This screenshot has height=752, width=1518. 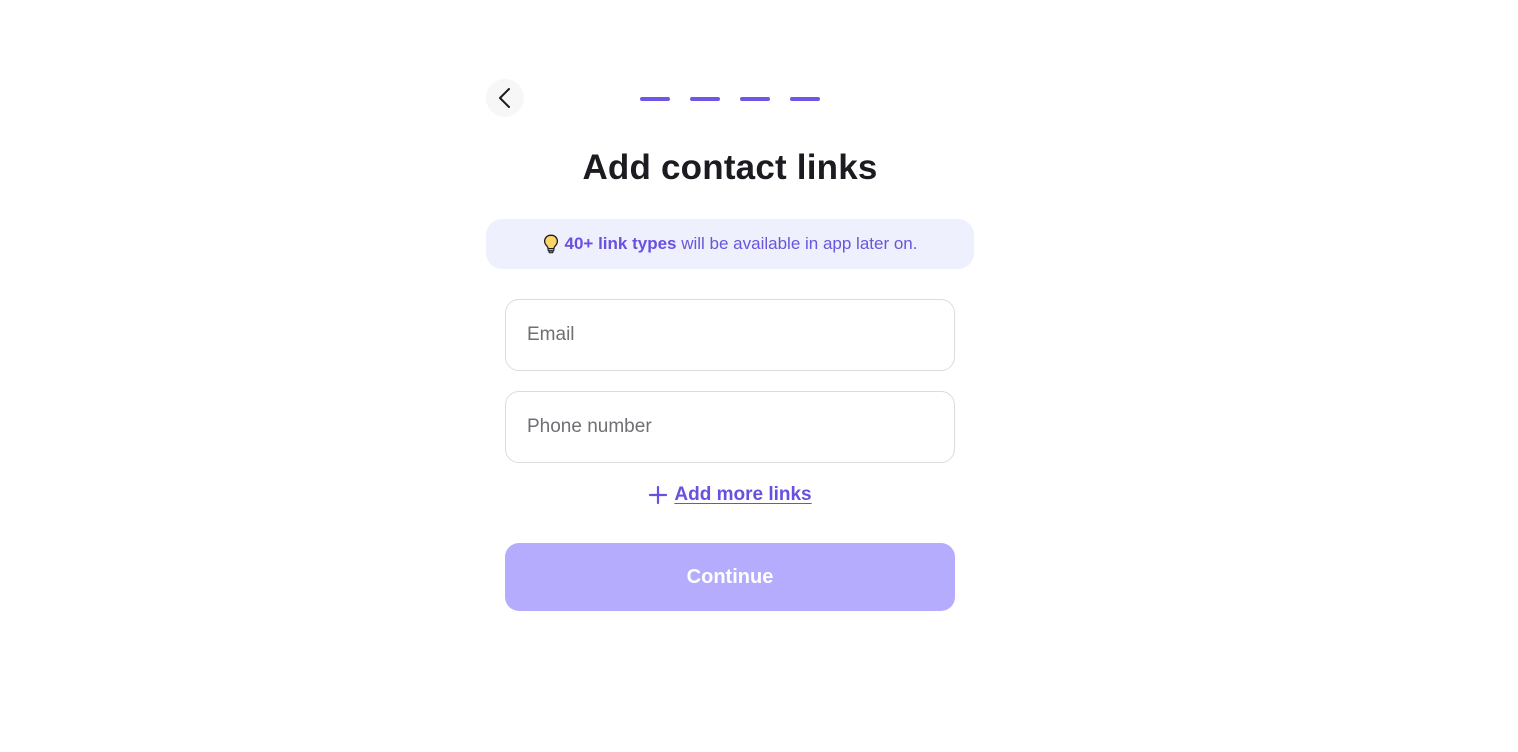 What do you see at coordinates (658, 495) in the screenshot?
I see `plus-icon` at bounding box center [658, 495].